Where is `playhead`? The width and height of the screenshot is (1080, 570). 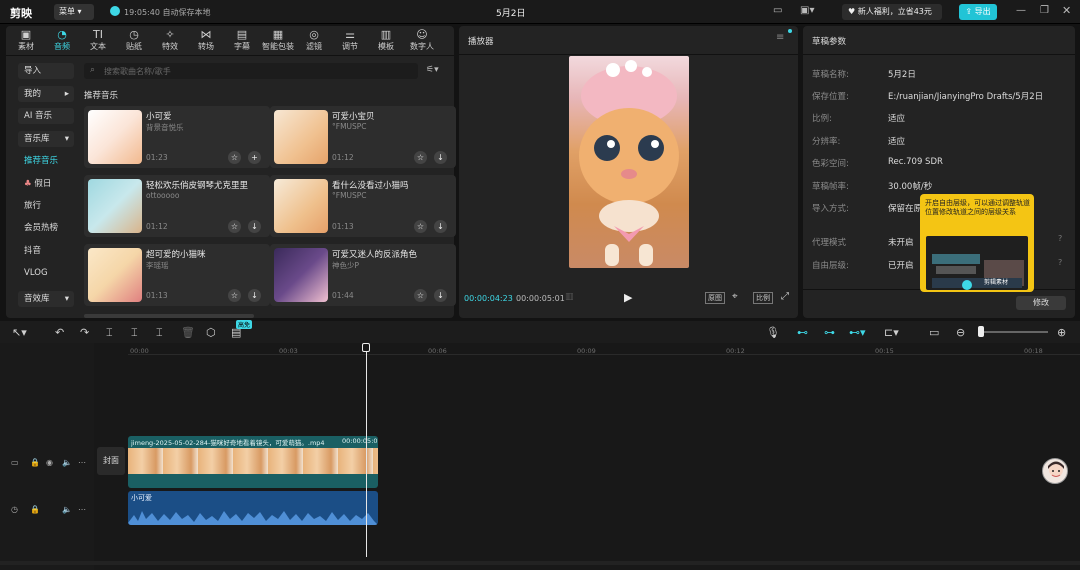 playhead is located at coordinates (366, 451).